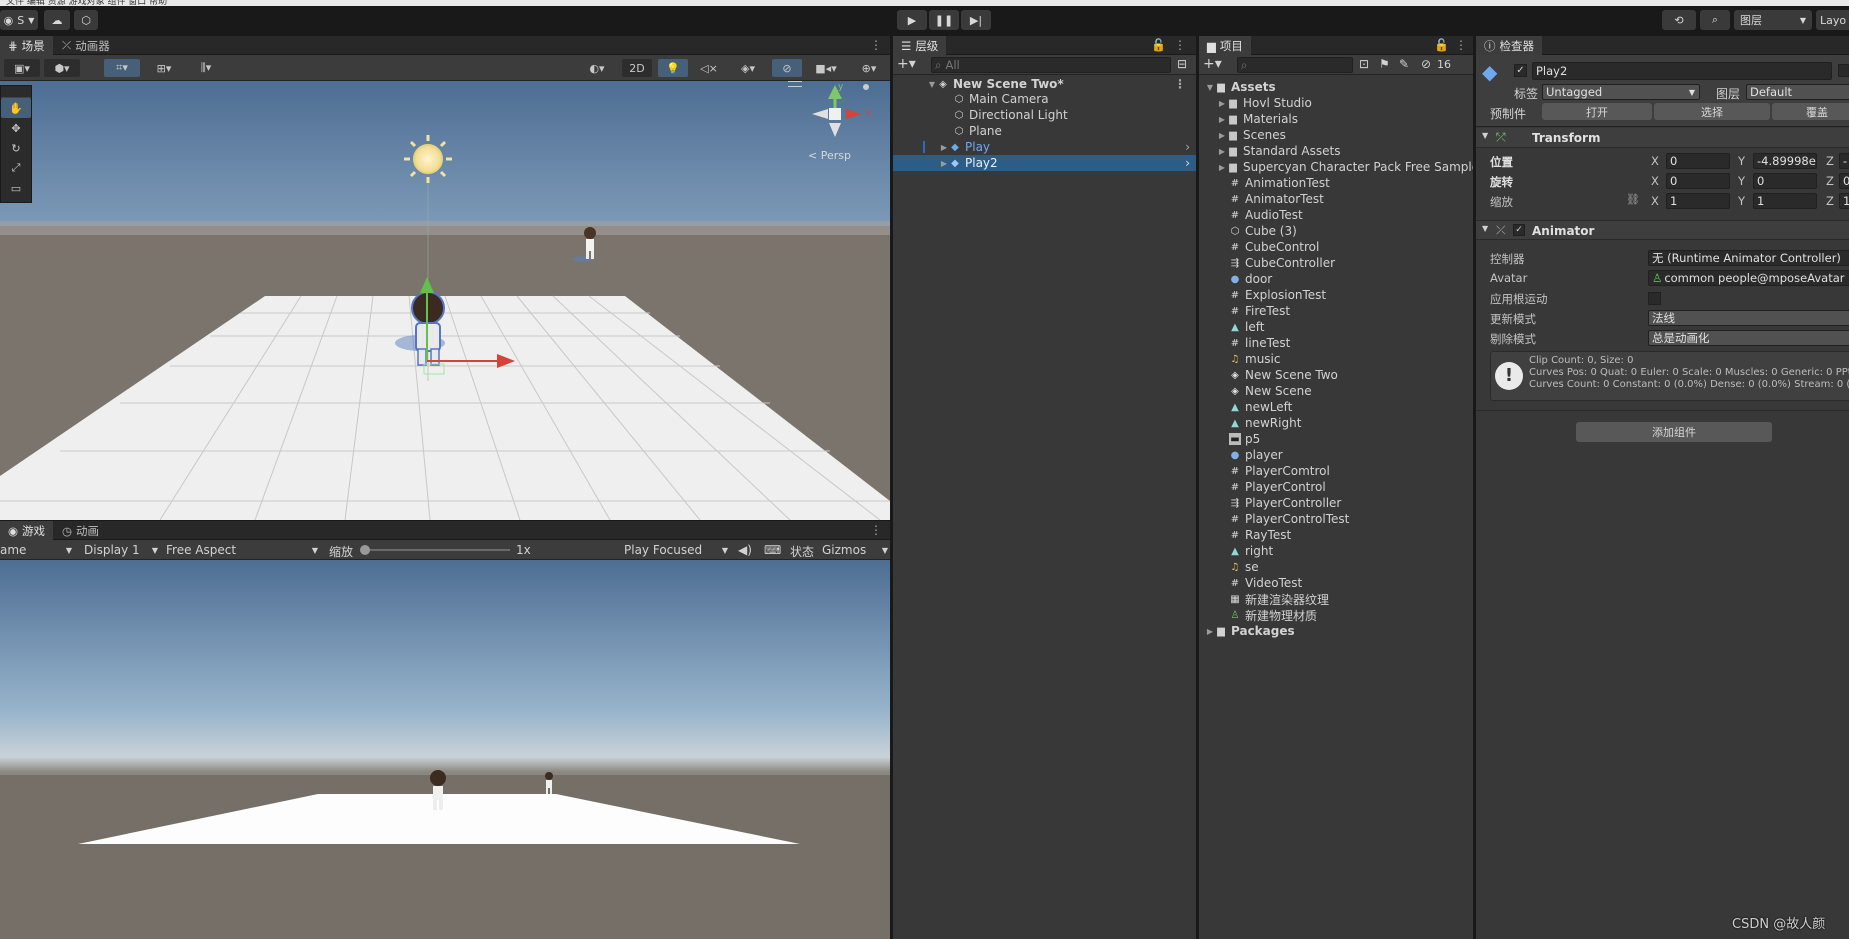  Describe the element at coordinates (787, 68) in the screenshot. I see `visibility-icon: ⊘` at that location.